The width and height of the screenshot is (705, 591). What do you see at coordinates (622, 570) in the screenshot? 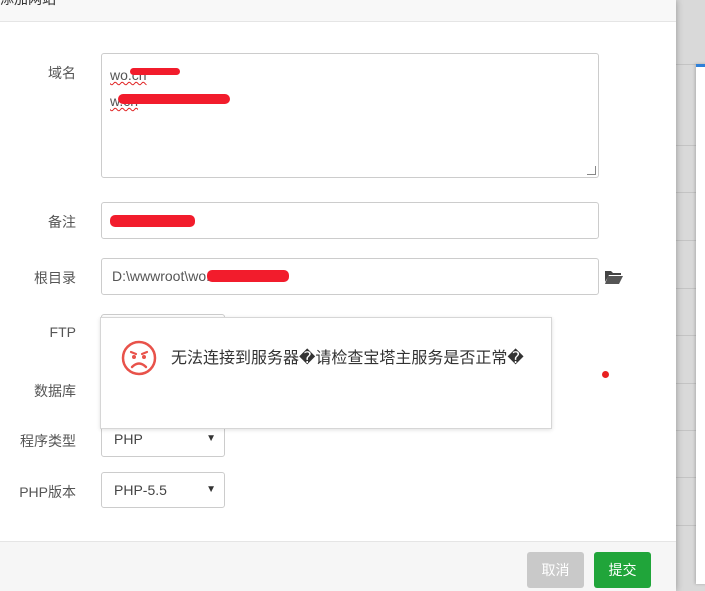
I see `submit-button: 提交` at bounding box center [622, 570].